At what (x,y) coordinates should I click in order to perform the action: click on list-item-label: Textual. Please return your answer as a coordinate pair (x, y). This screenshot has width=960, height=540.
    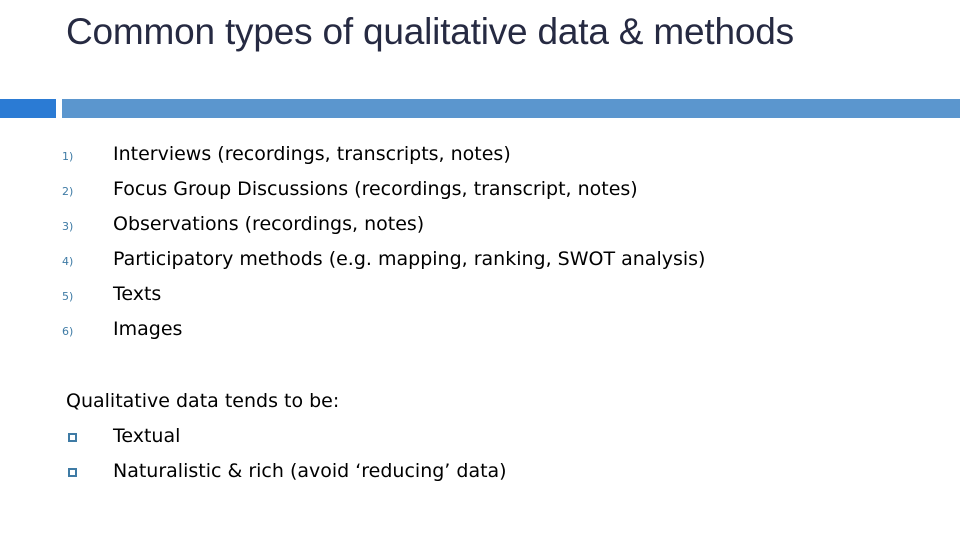
    Looking at the image, I should click on (147, 436).